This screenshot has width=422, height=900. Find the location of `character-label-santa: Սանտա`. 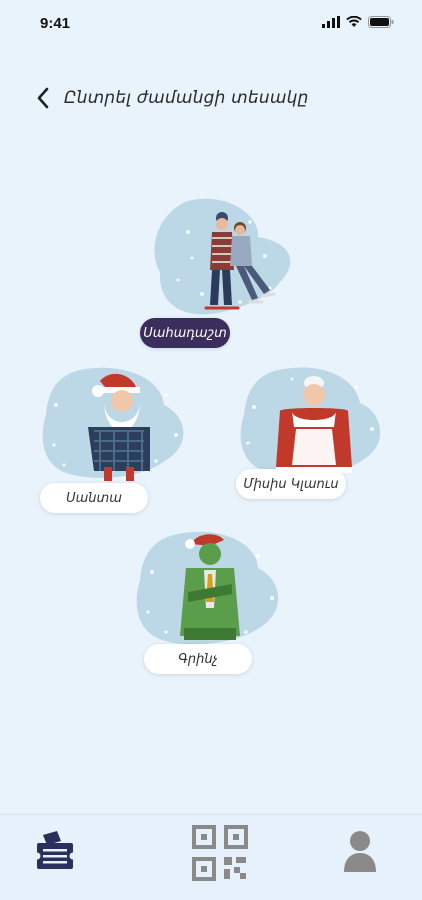

character-label-santa: Սանտա is located at coordinates (94, 498).